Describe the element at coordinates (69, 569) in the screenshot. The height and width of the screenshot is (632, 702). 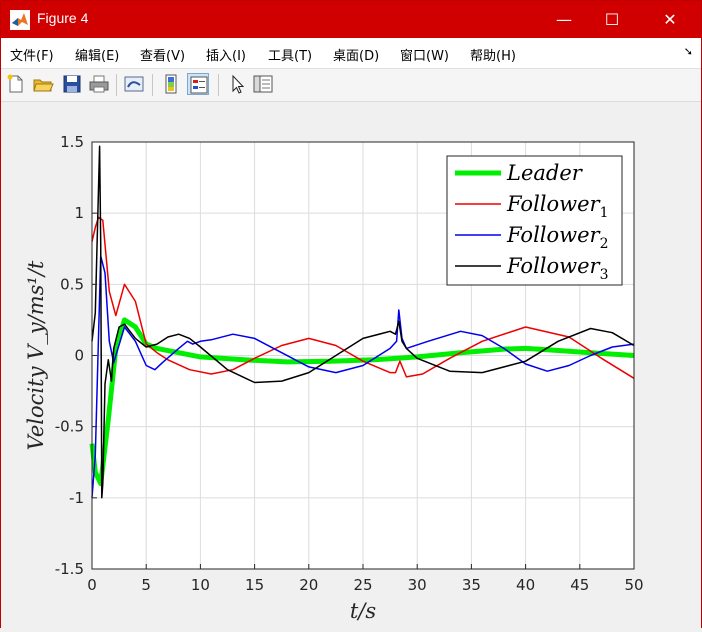
I see `y-tick-label: -1.5` at that location.